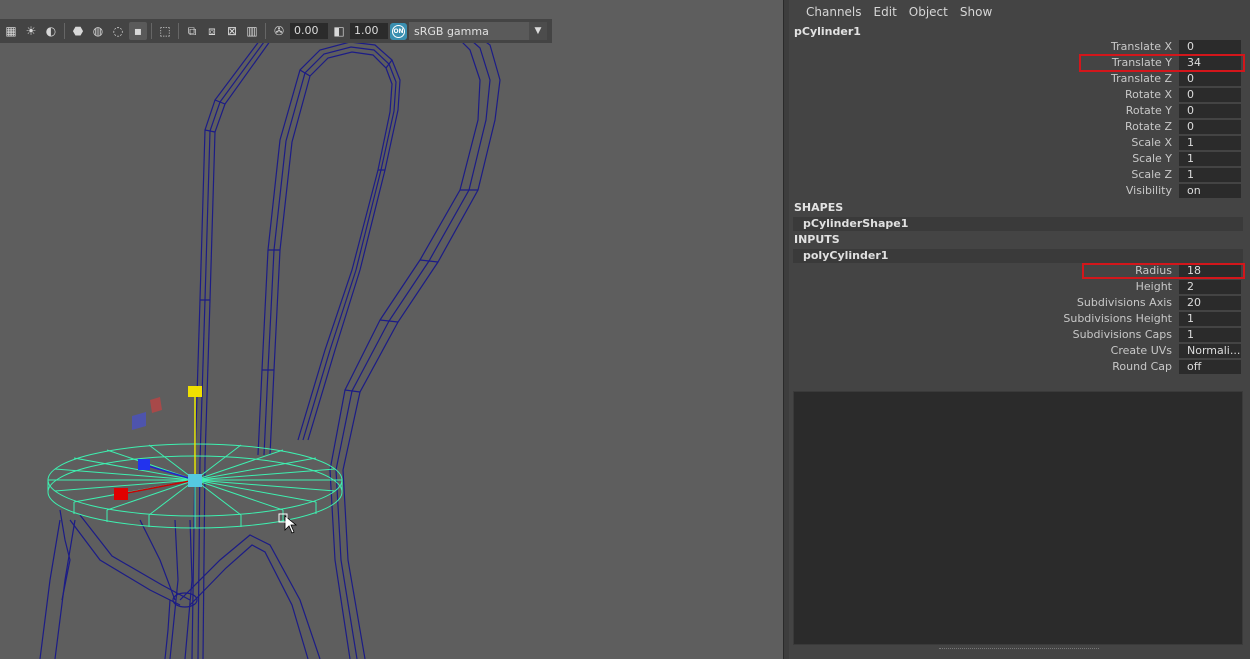 The image size is (1250, 659). What do you see at coordinates (1141, 79) in the screenshot?
I see `attr-label: Translate Z` at bounding box center [1141, 79].